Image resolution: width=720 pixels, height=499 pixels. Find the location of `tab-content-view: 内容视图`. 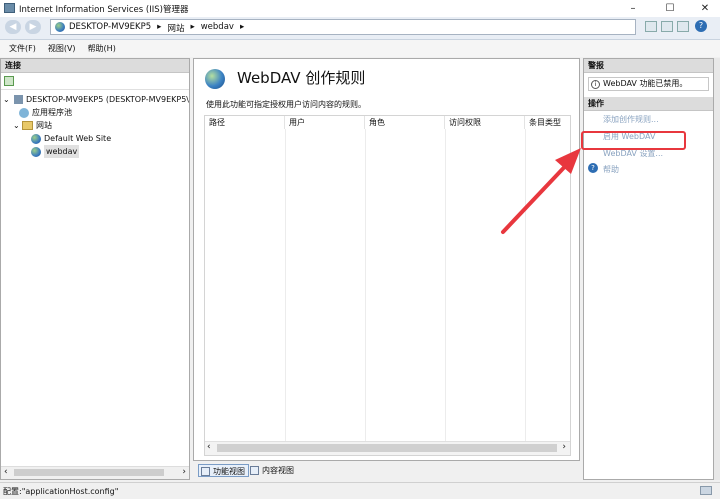

tab-content-view: 内容视图 is located at coordinates (272, 470).